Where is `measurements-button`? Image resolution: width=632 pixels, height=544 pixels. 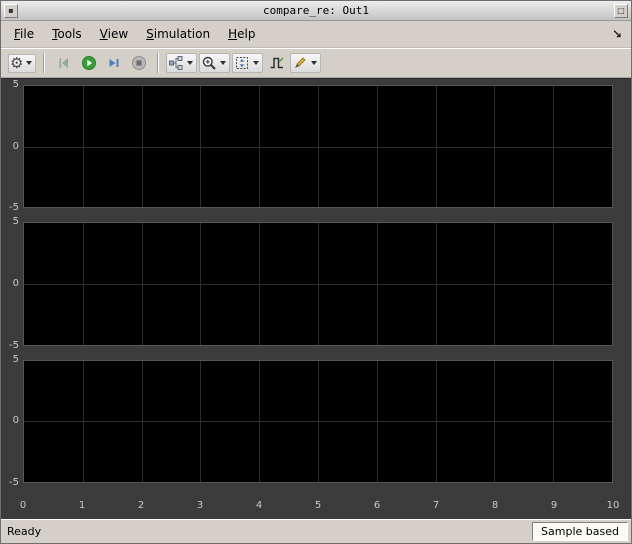
measurements-button is located at coordinates (276, 63).